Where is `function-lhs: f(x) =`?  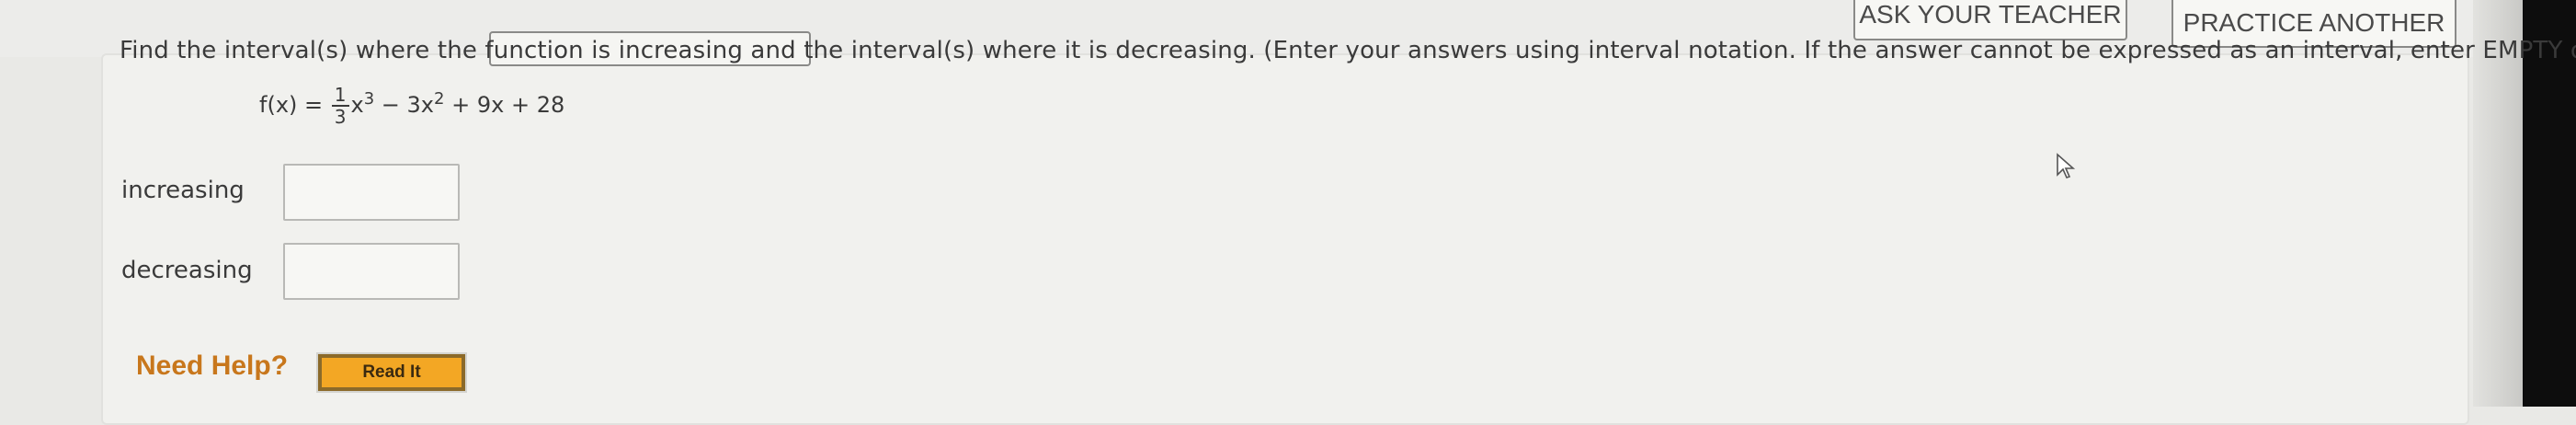
function-lhs: f(x) = is located at coordinates (291, 105).